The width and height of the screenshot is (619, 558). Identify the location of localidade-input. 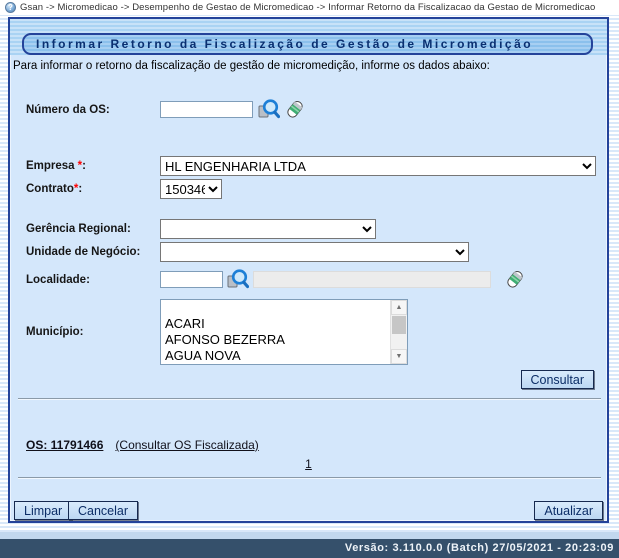
(191, 279).